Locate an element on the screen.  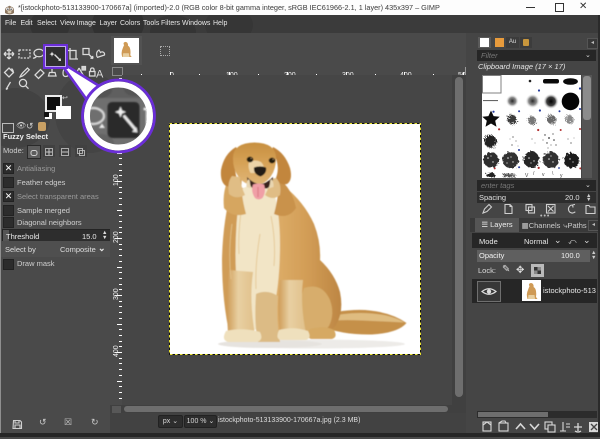
svg-text: 300 is located at coordinates (116, 294).